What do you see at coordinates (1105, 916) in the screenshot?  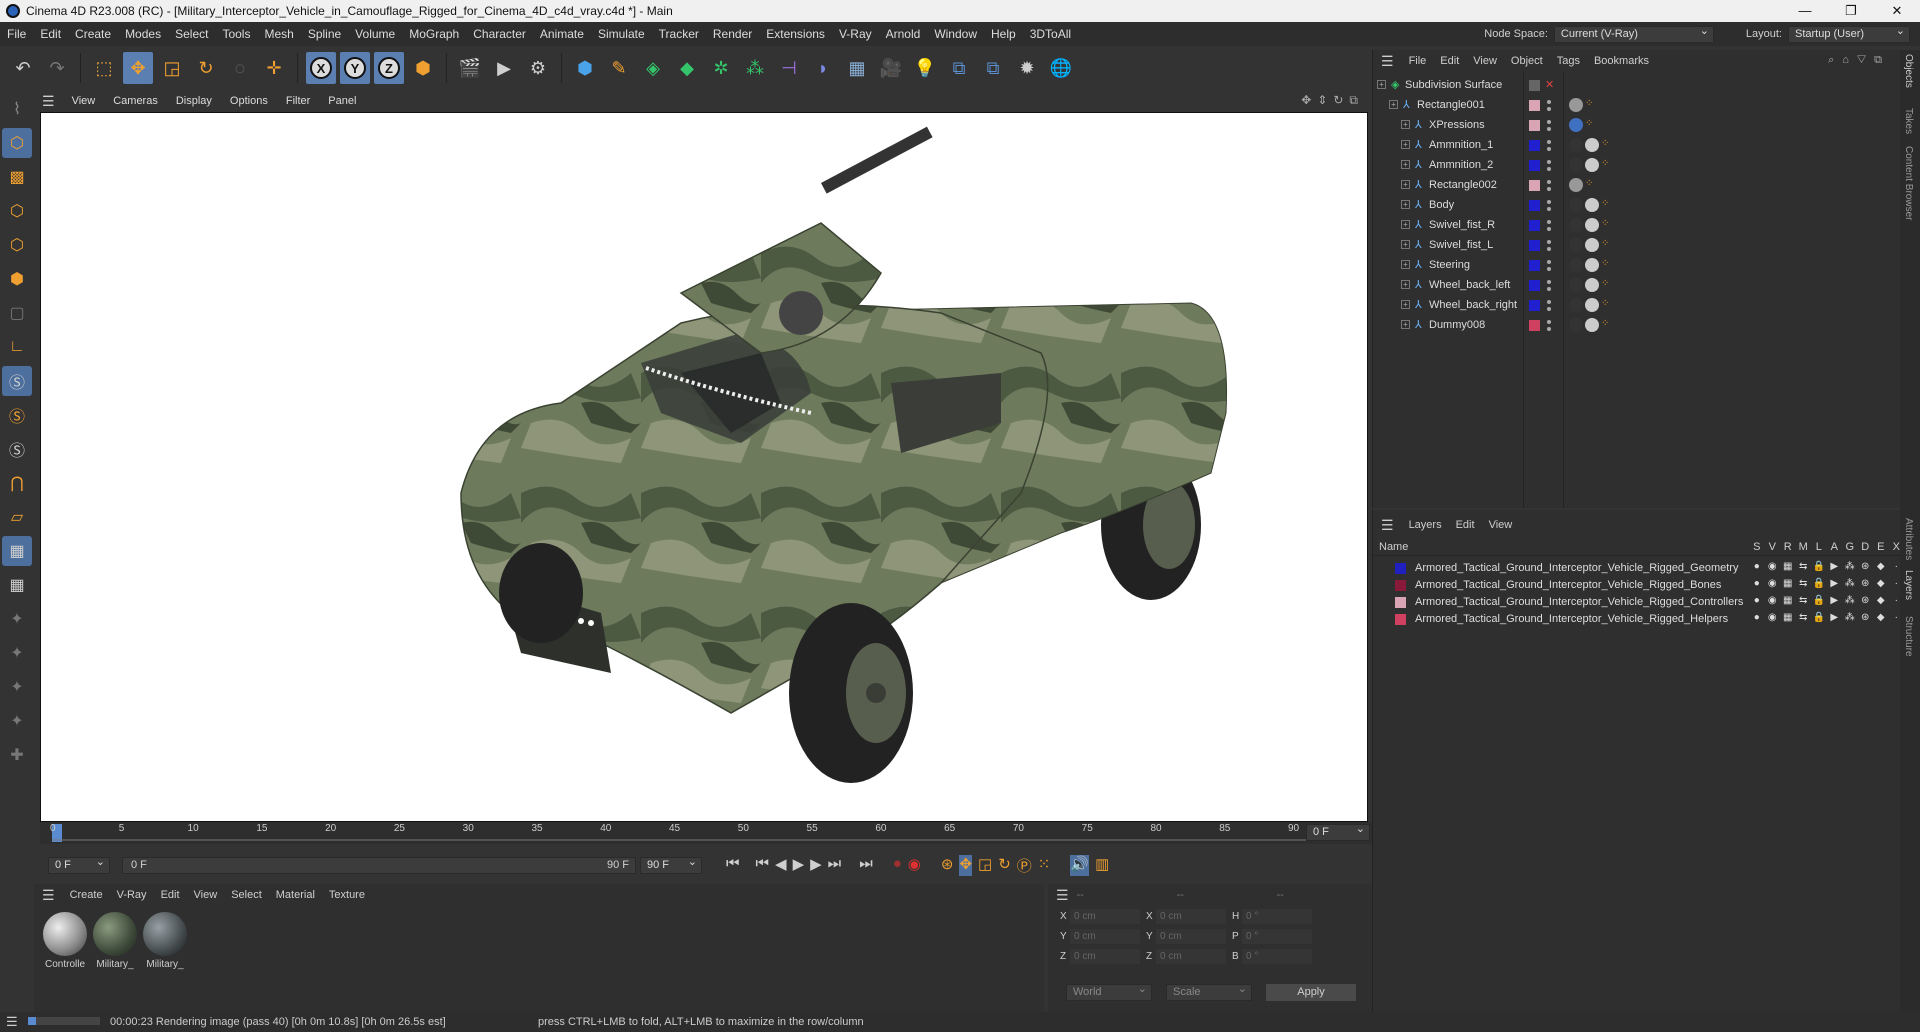 I see `coord-value-field: 0 cm` at bounding box center [1105, 916].